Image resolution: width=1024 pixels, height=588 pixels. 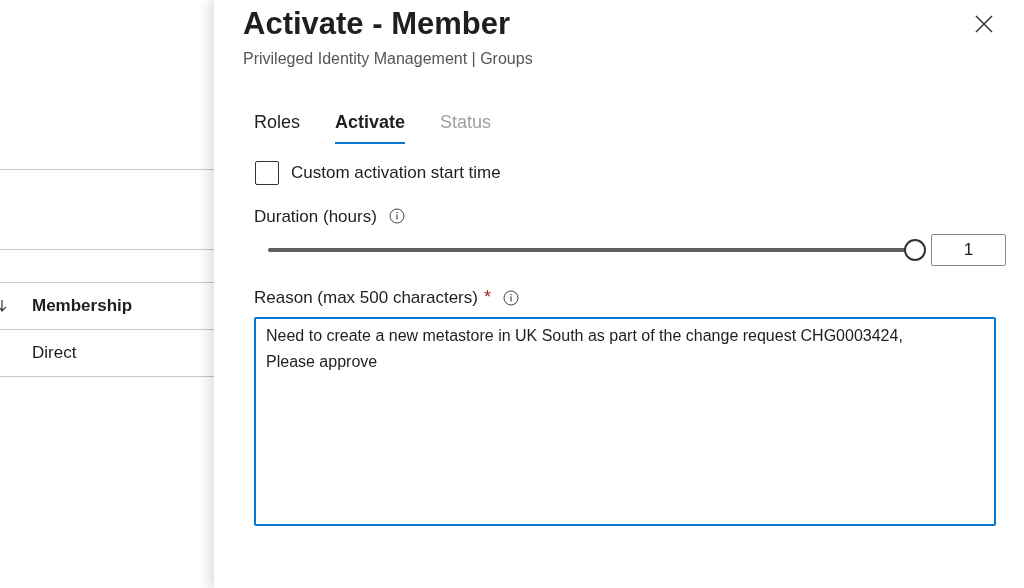 I want to click on checkbox-label: Custom activation start time, so click(x=396, y=173).